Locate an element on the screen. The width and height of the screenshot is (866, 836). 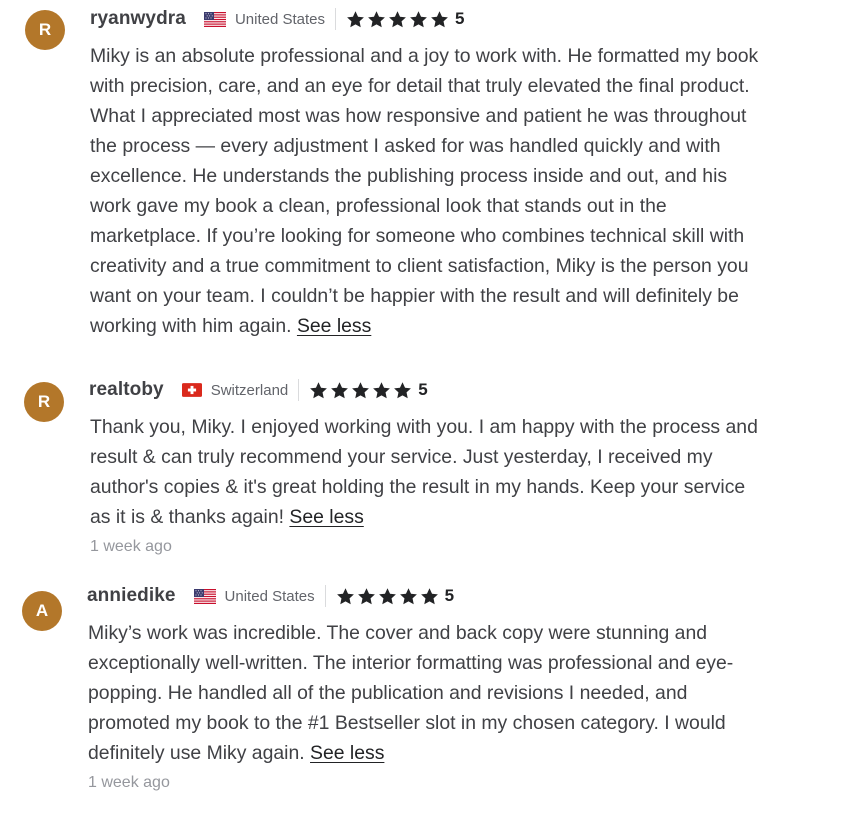
review-header: anniedike United States 5 is located at coordinates (270, 596).